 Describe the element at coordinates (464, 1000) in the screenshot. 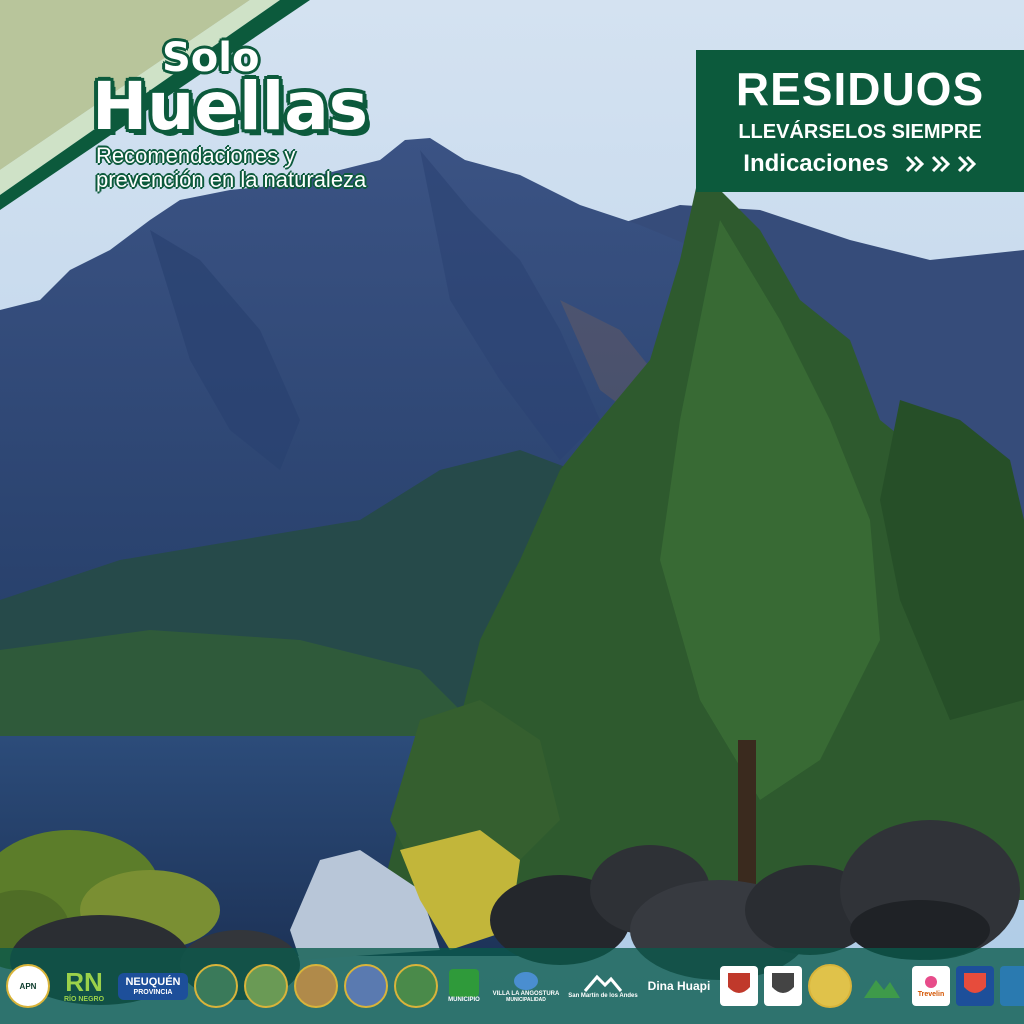

I see `bariloche-caption: MUNICIPIO` at that location.